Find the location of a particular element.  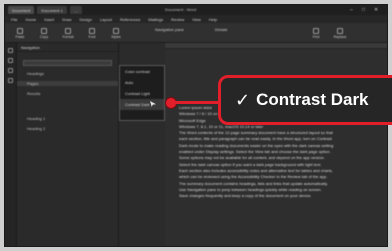

checkmark-icon: ✓ is located at coordinates (243, 100).